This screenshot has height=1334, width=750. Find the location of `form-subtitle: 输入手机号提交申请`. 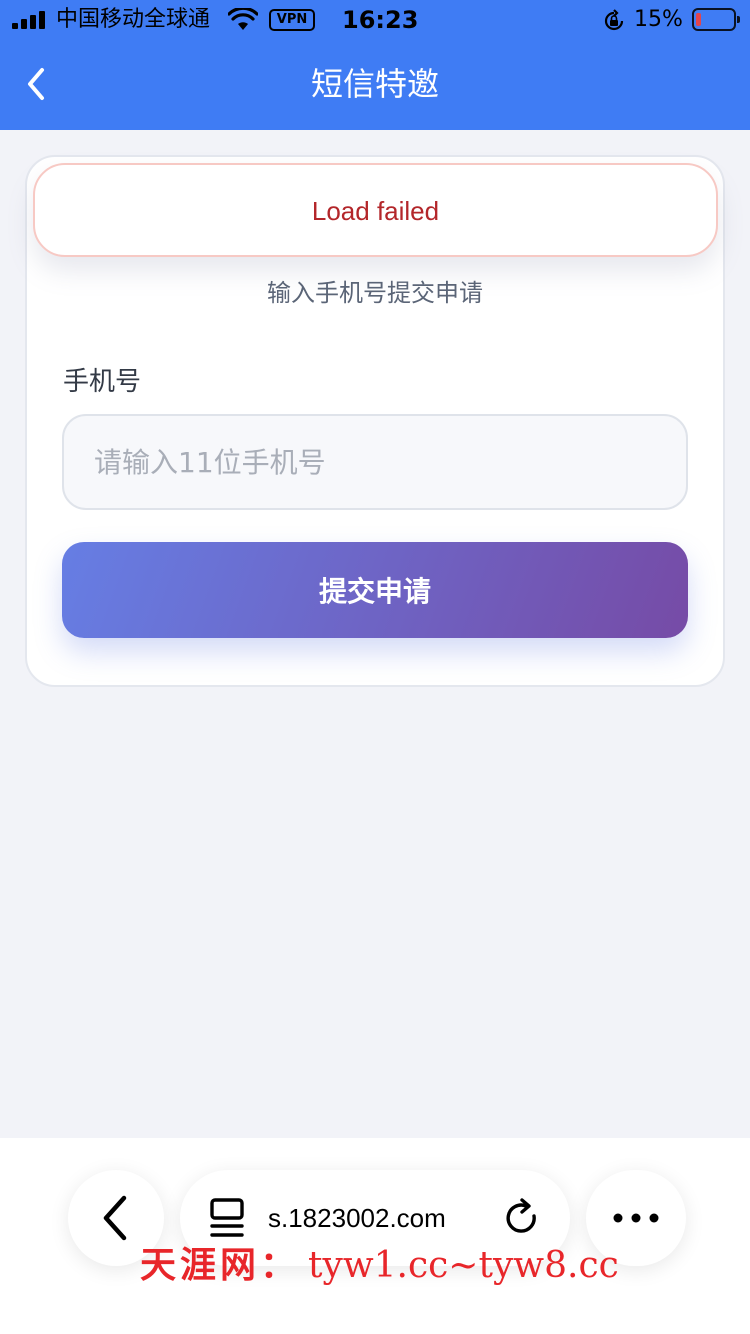

form-subtitle: 输入手机号提交申请 is located at coordinates (375, 293).